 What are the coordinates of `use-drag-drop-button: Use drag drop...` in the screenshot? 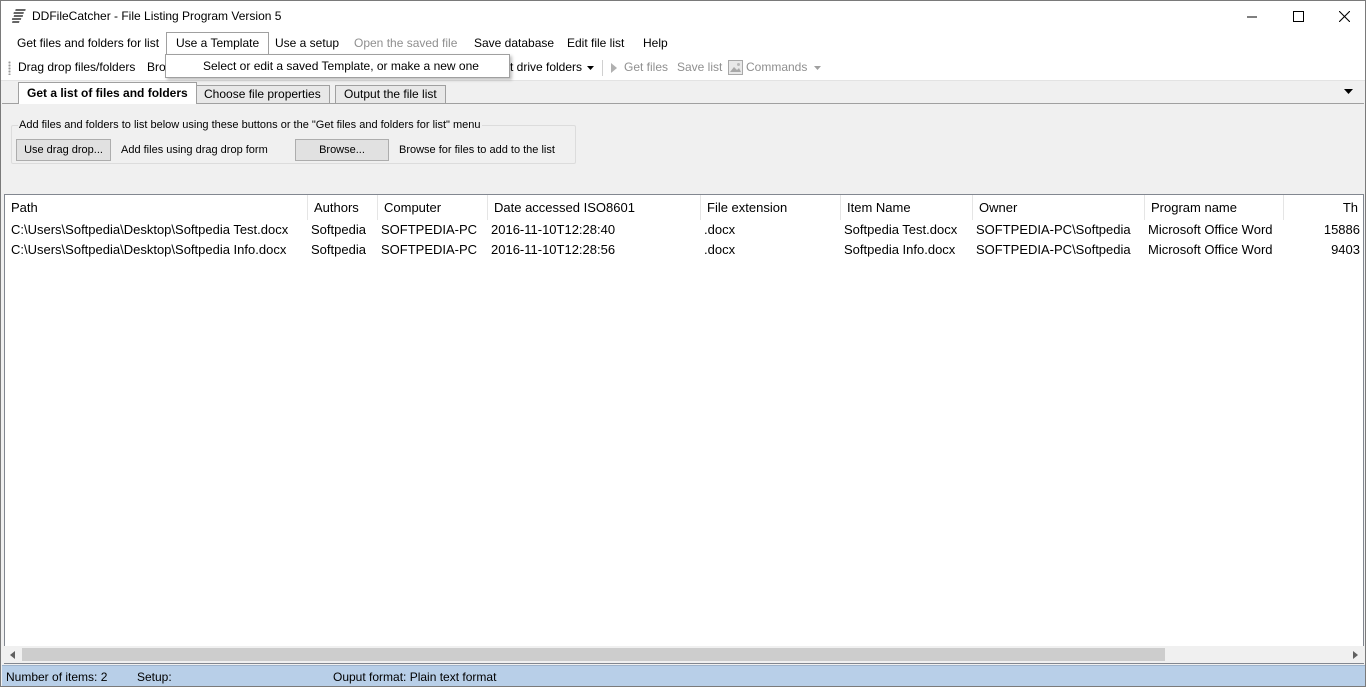 It's located at (63, 150).